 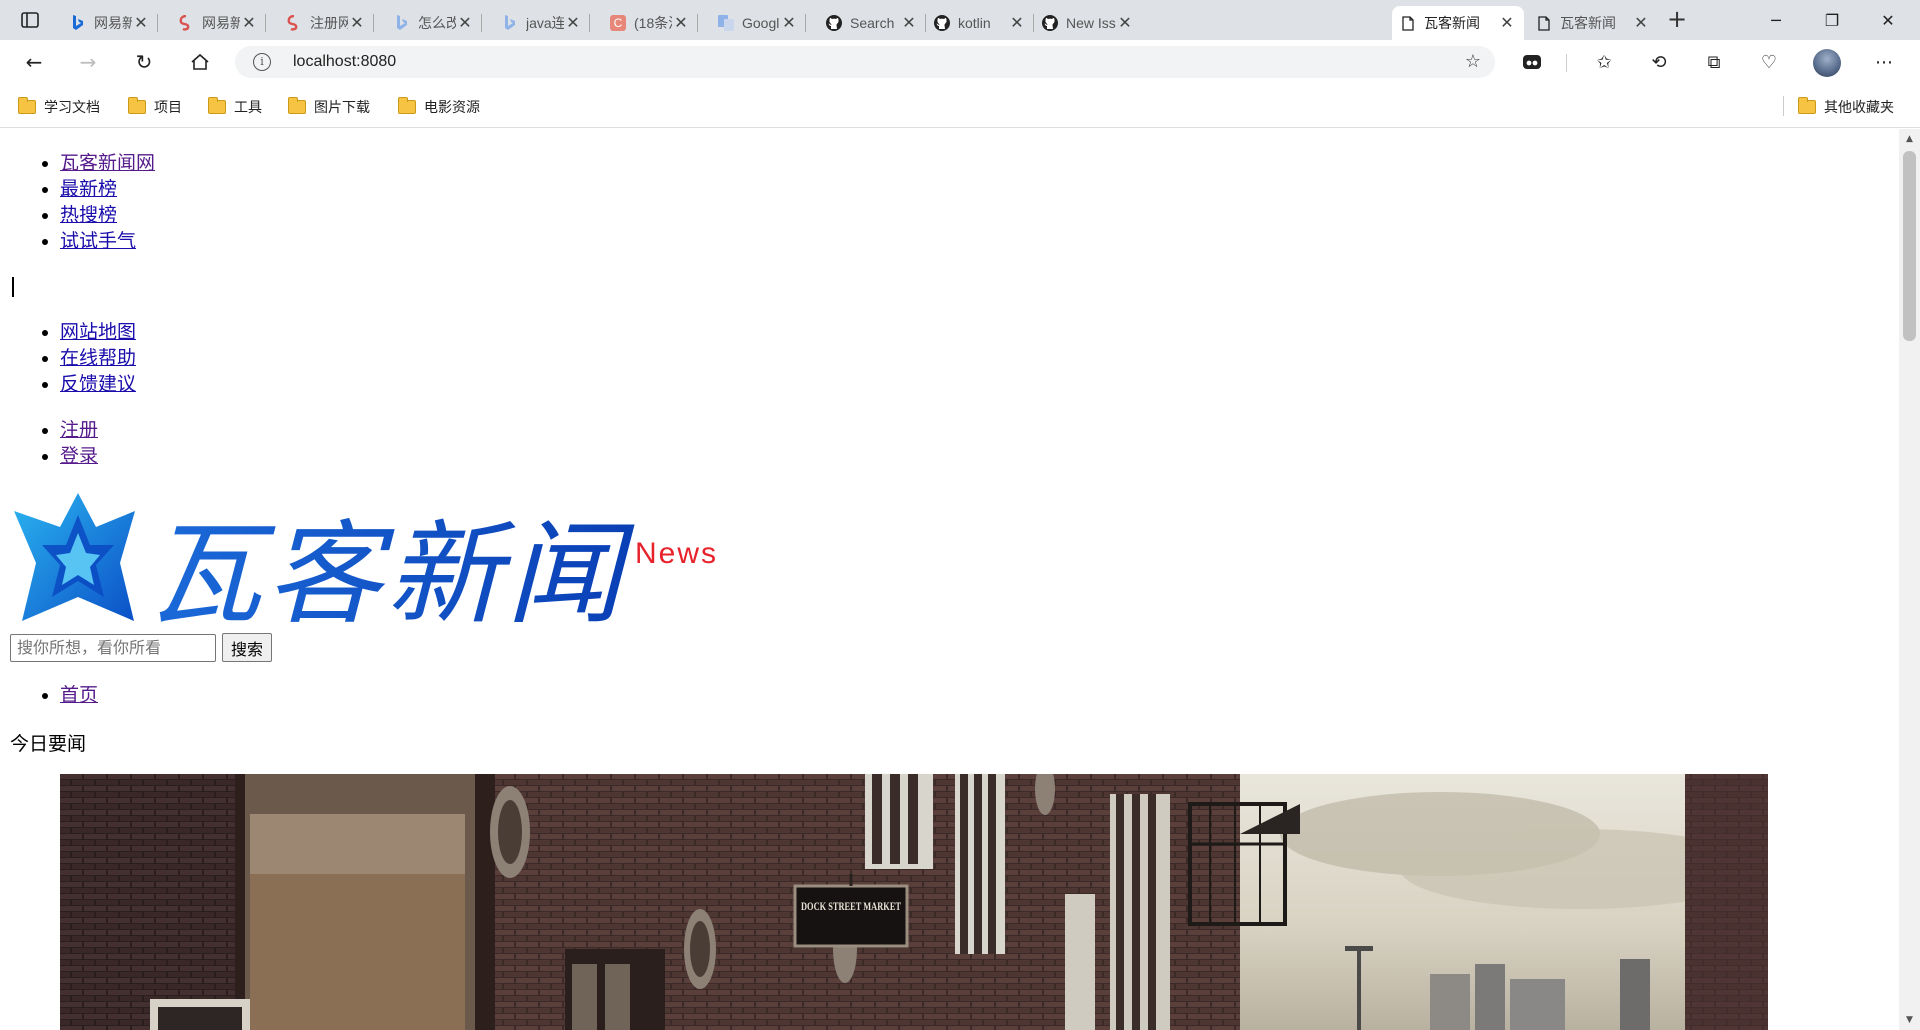 I want to click on tab-2: 注册网易 ✕, so click(x=326, y=23).